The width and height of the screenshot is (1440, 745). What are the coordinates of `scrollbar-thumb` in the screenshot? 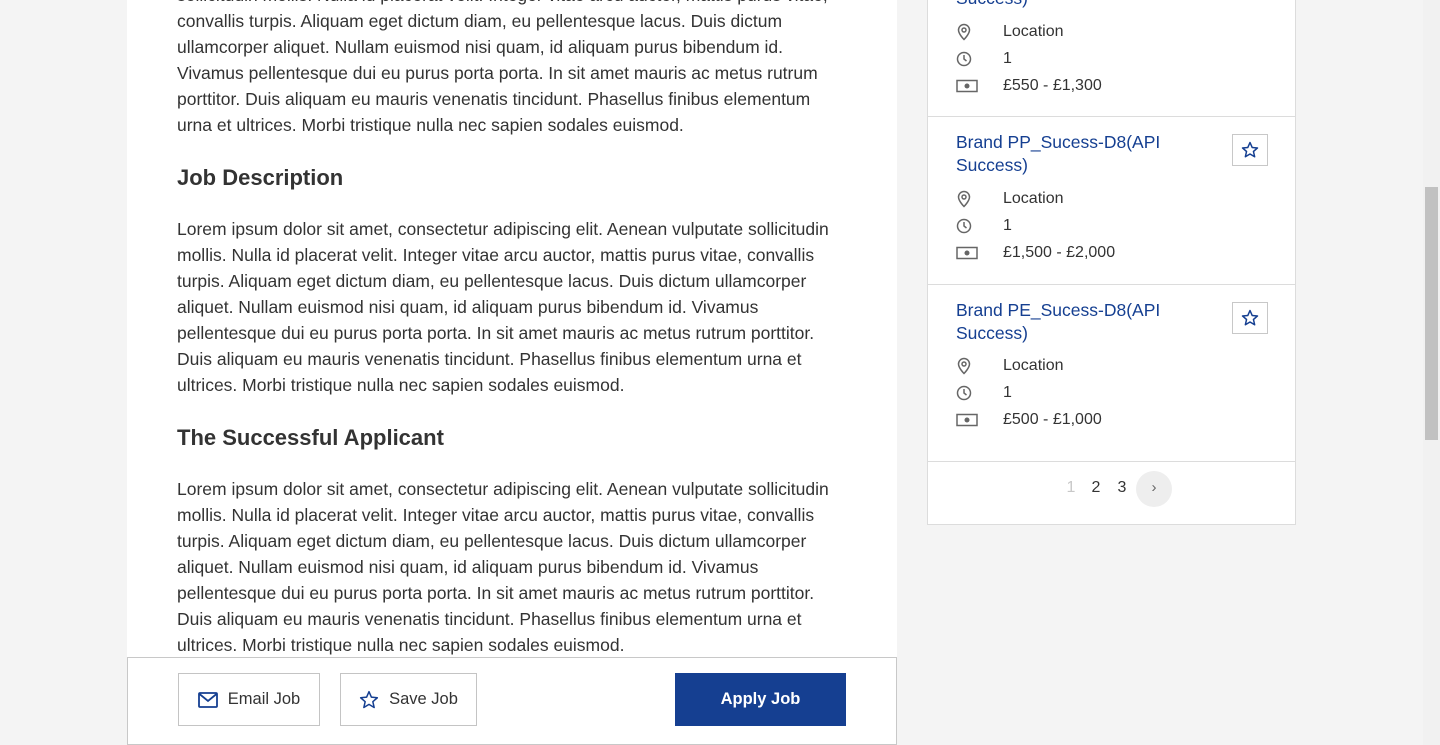 It's located at (1431, 313).